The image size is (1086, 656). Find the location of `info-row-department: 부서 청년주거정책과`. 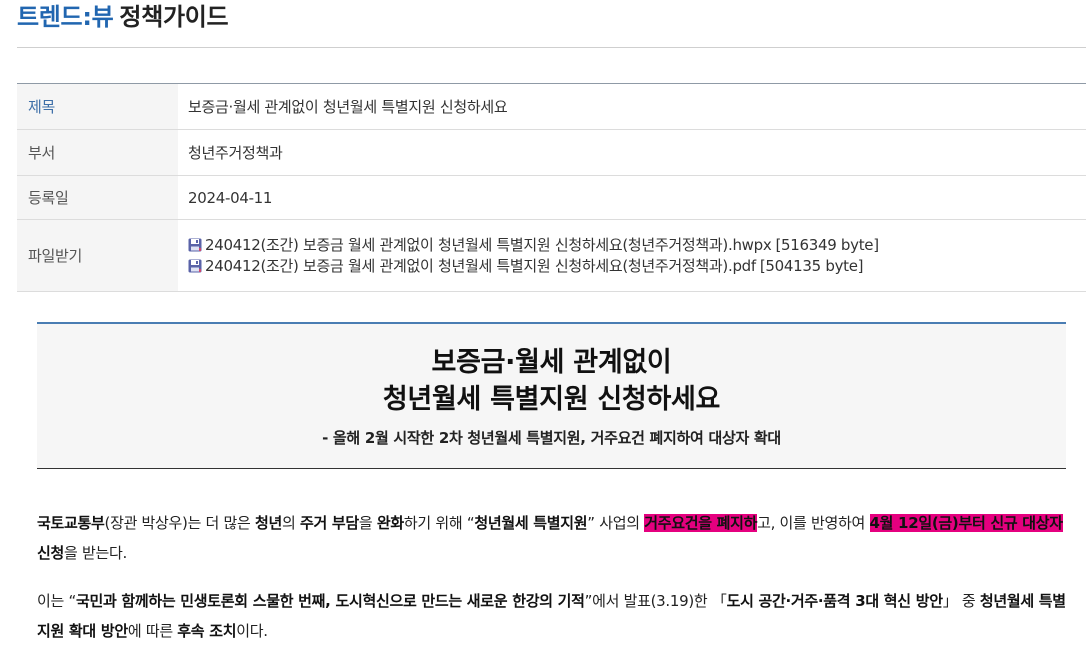

info-row-department: 부서 청년주거정책과 is located at coordinates (551, 153).